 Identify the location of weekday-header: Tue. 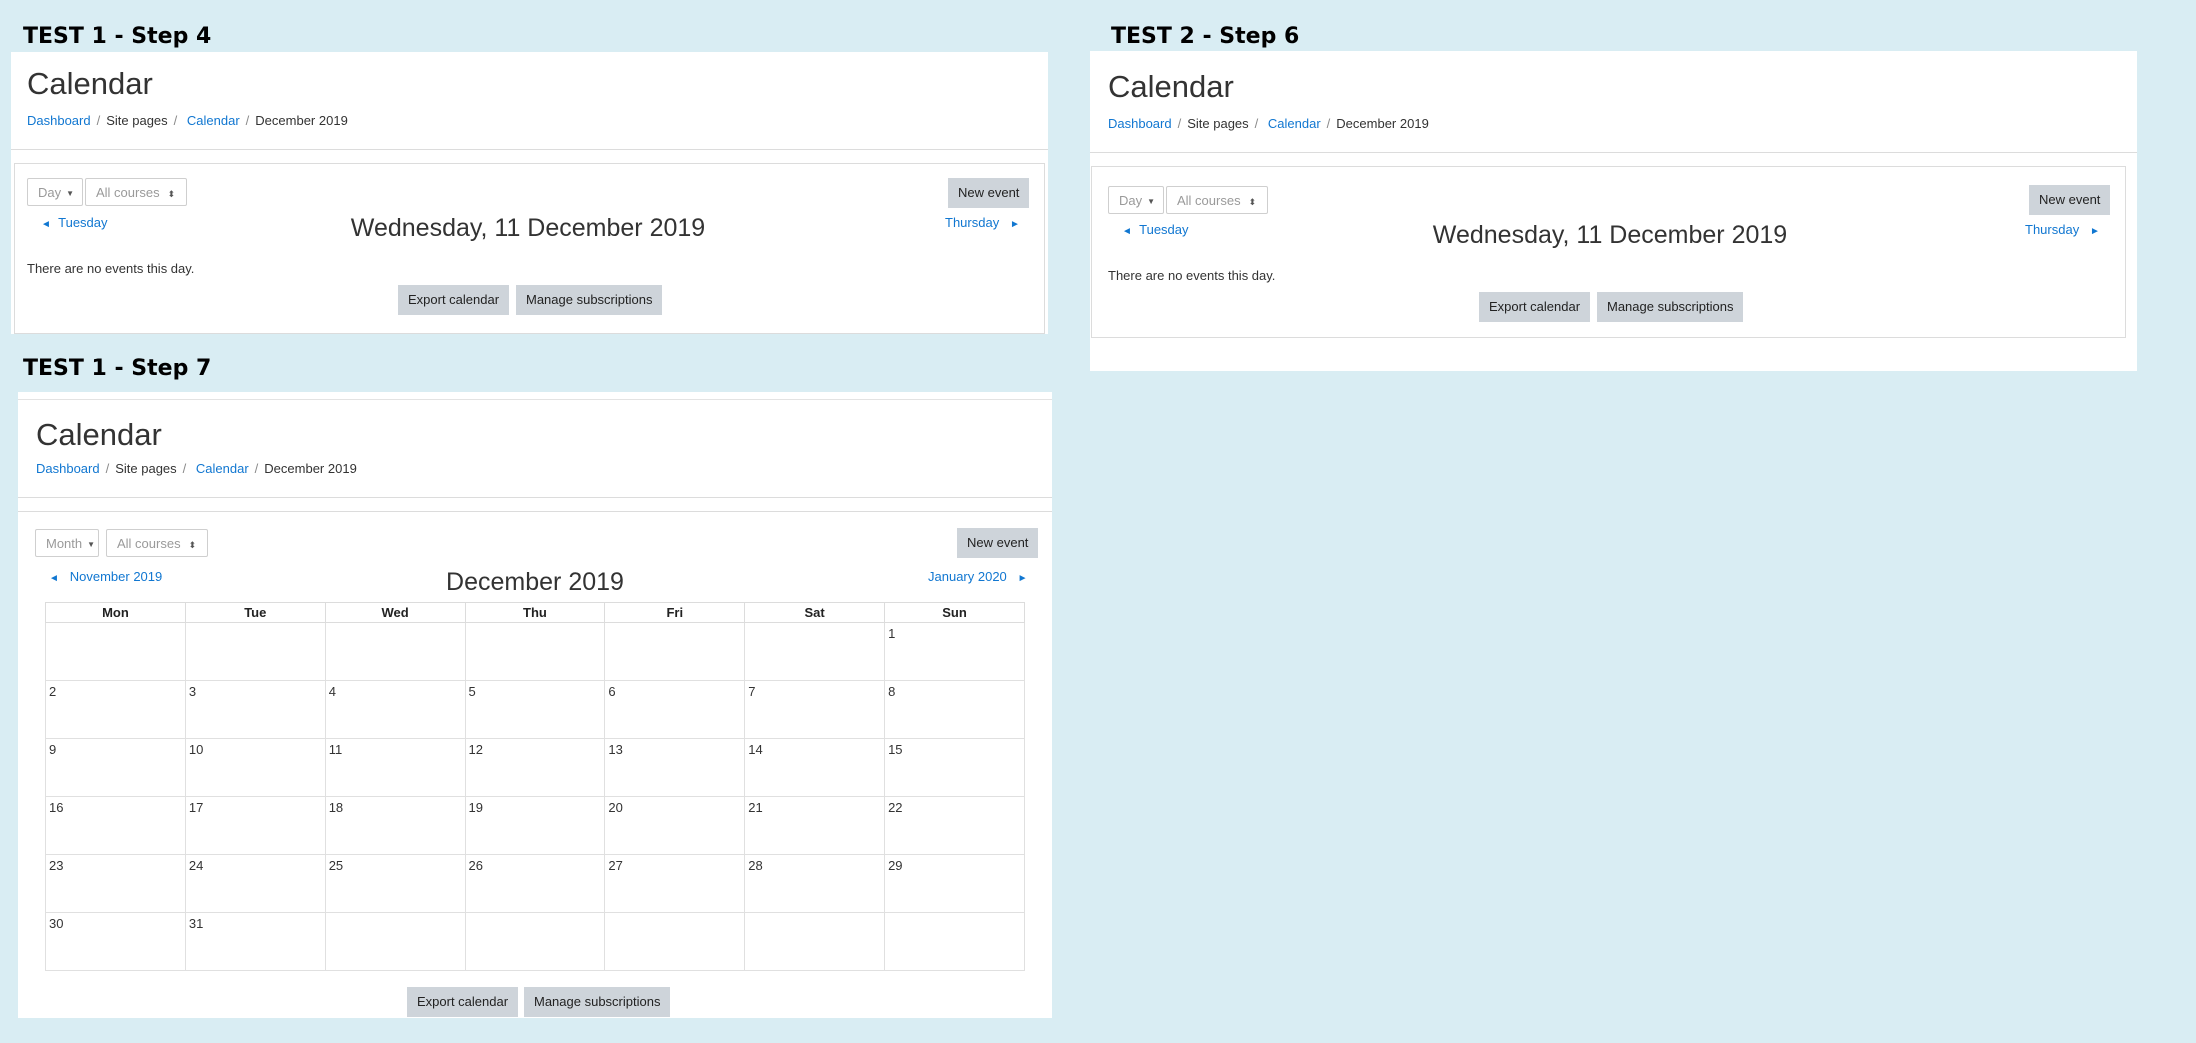
(255, 612).